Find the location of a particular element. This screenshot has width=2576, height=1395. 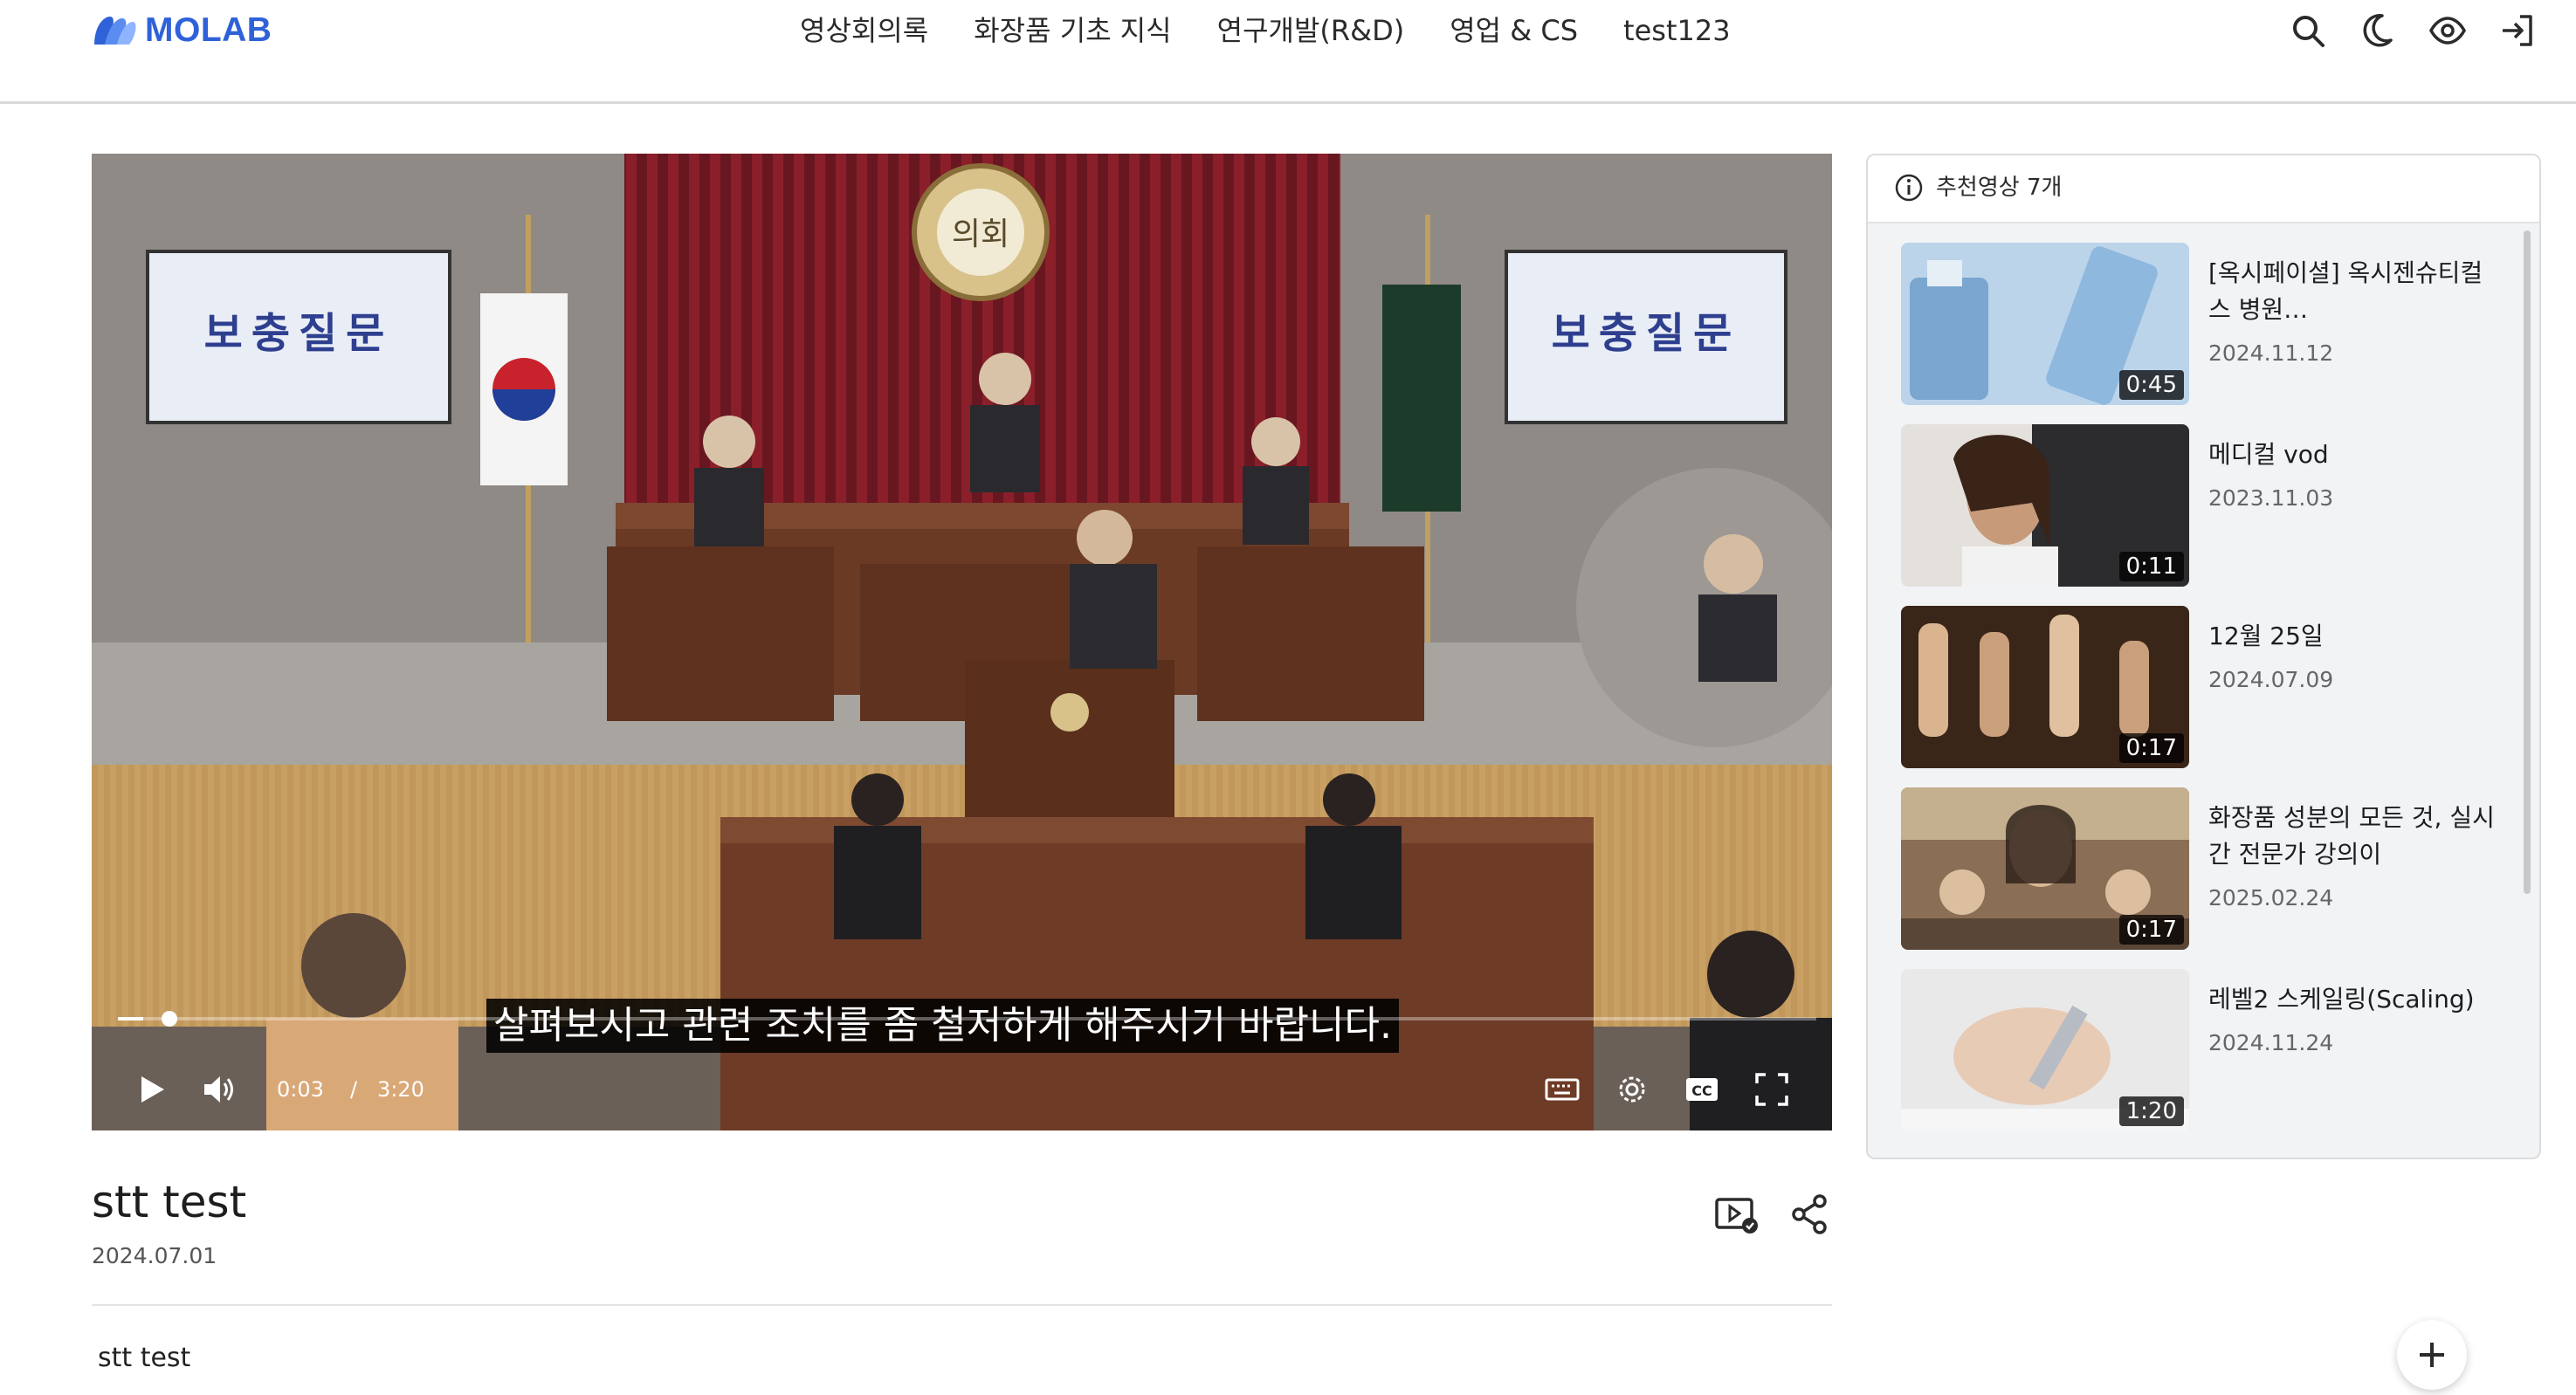

current-time: 0:03 is located at coordinates (300, 1089).